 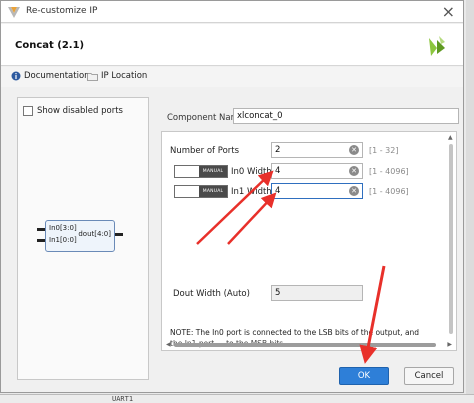 I want to click on in0-port-label: In0[3:0], so click(x=63, y=228).